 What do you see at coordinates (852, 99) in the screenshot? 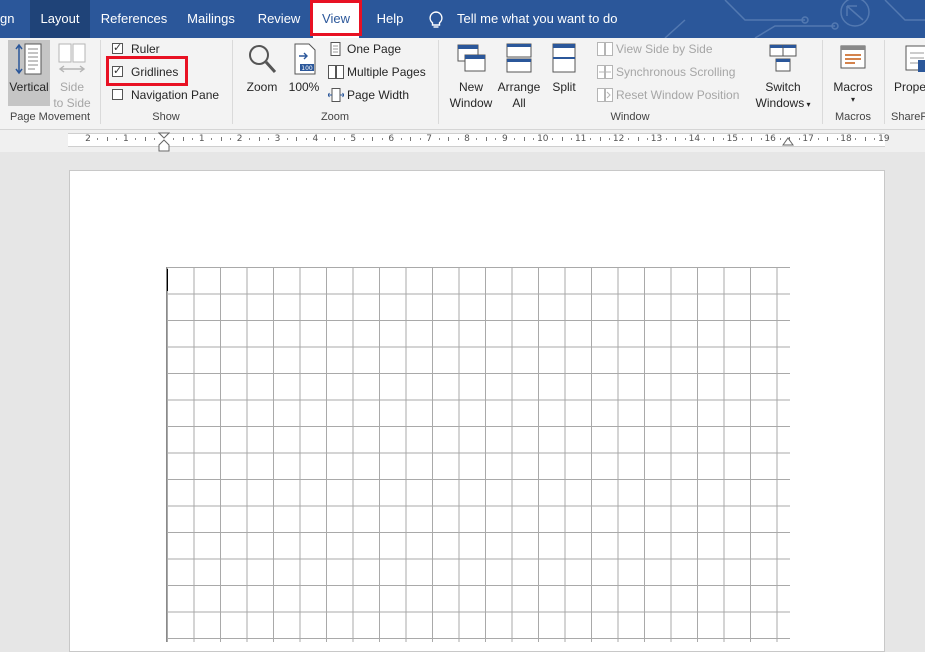
I see `macros-dropdown-icon: ▾` at bounding box center [852, 99].